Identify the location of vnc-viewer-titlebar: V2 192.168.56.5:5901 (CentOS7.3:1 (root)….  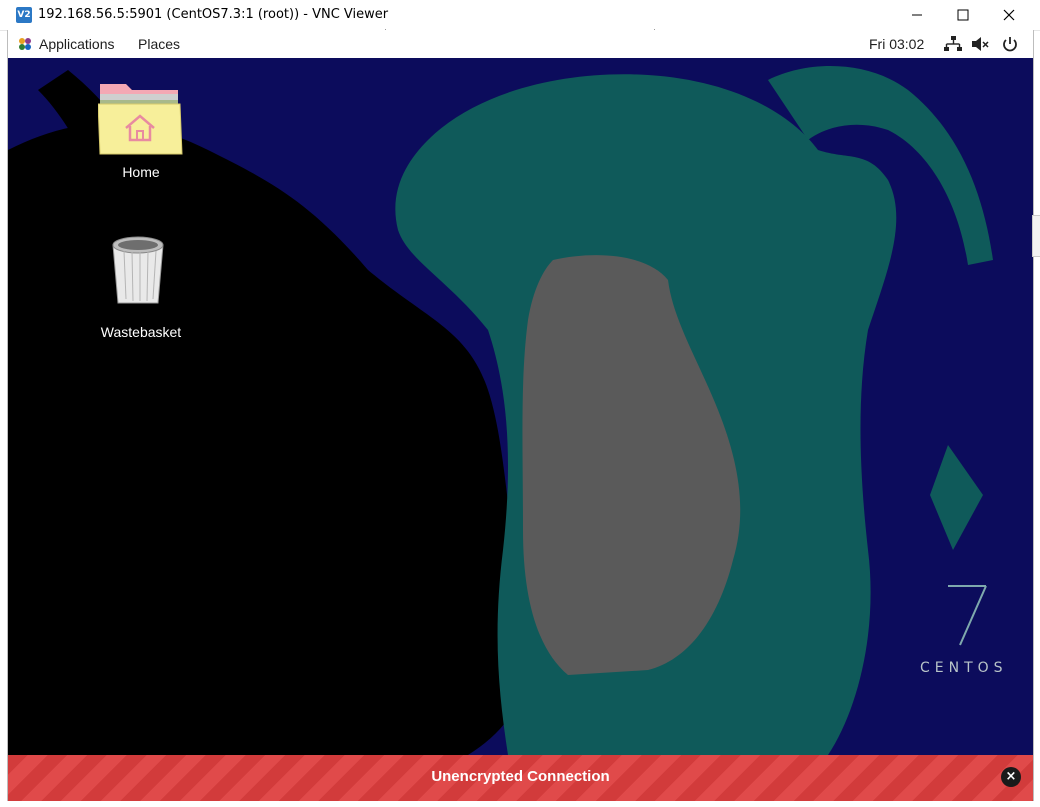
(520, 15).